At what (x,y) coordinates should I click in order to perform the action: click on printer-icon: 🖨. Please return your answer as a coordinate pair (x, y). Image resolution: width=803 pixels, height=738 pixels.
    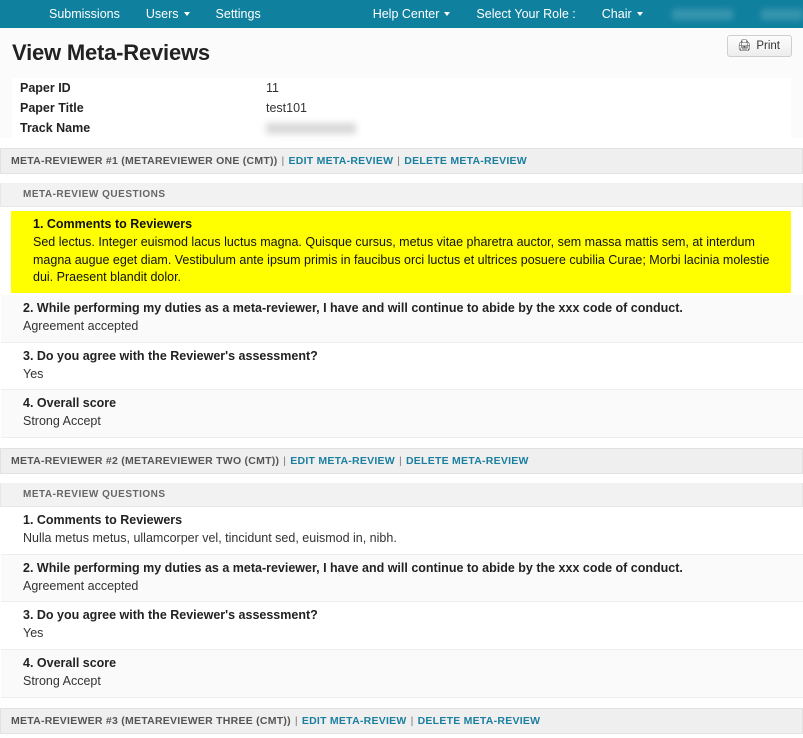
    Looking at the image, I should click on (744, 45).